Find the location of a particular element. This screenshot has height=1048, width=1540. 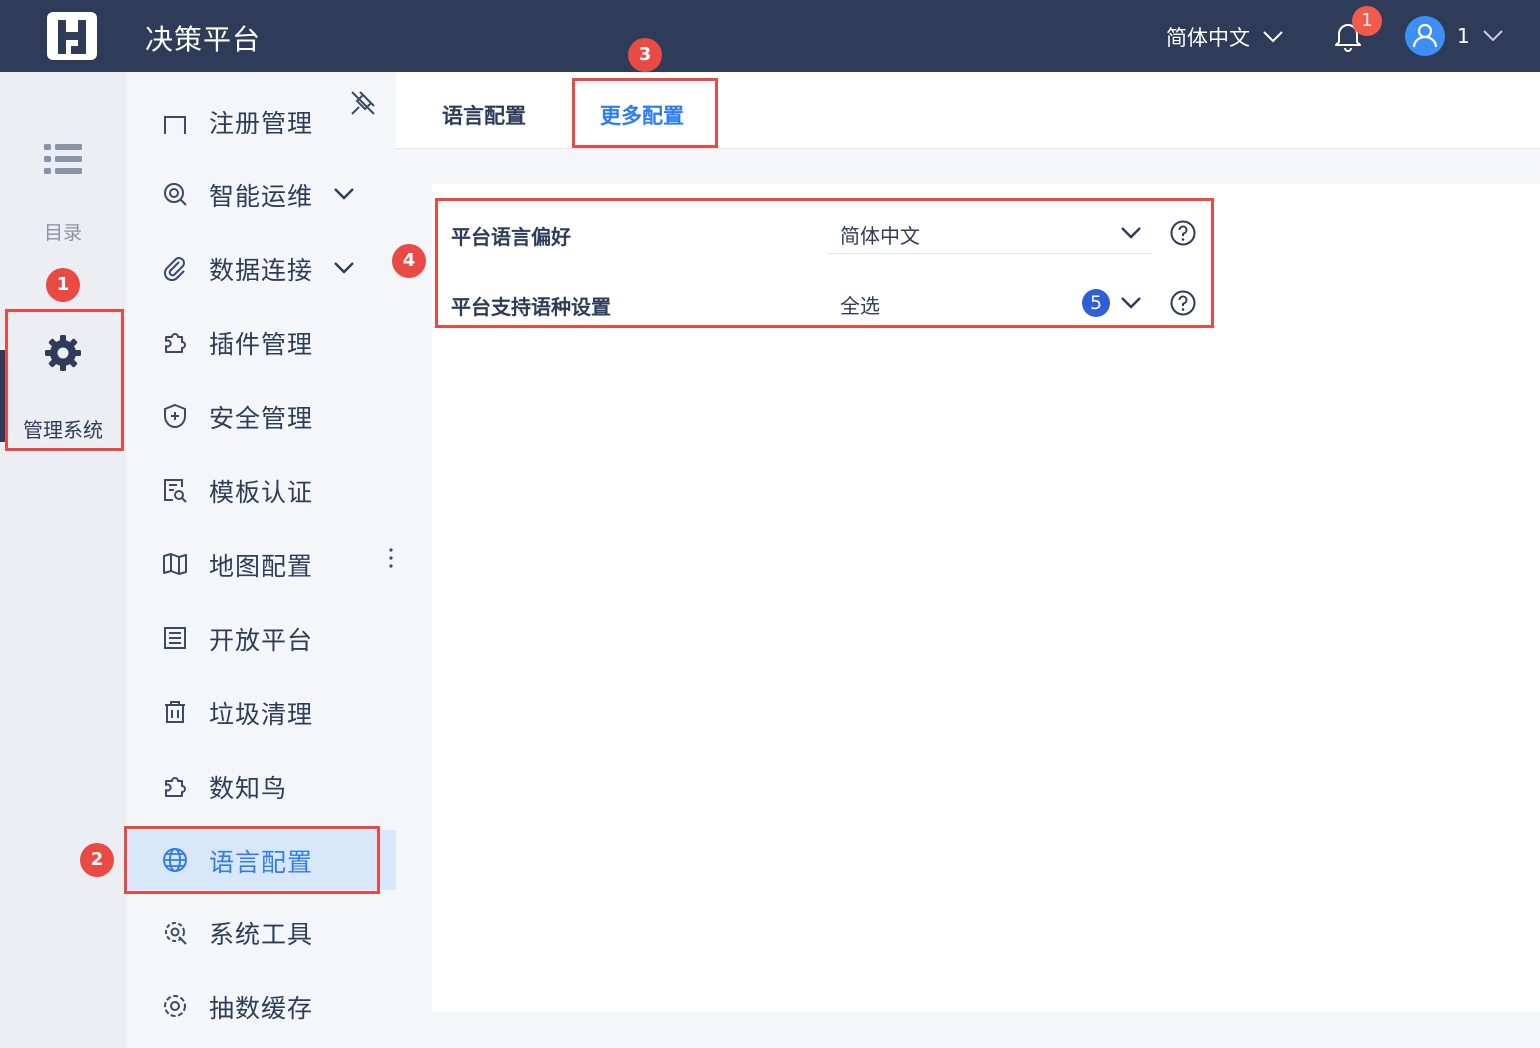

language-preference-value: 简体中文 is located at coordinates (880, 236).